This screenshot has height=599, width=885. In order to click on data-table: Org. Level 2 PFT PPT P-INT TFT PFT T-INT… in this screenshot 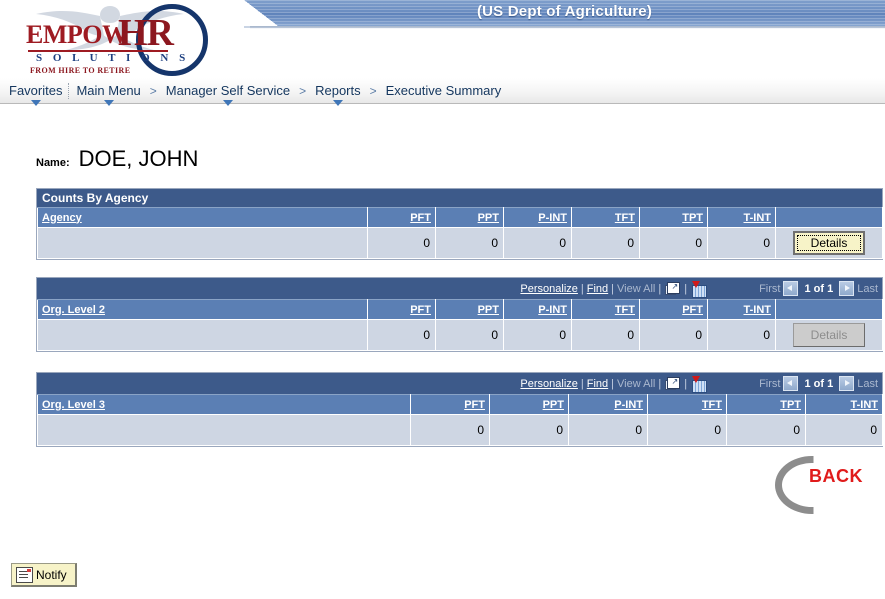, I will do `click(460, 325)`.